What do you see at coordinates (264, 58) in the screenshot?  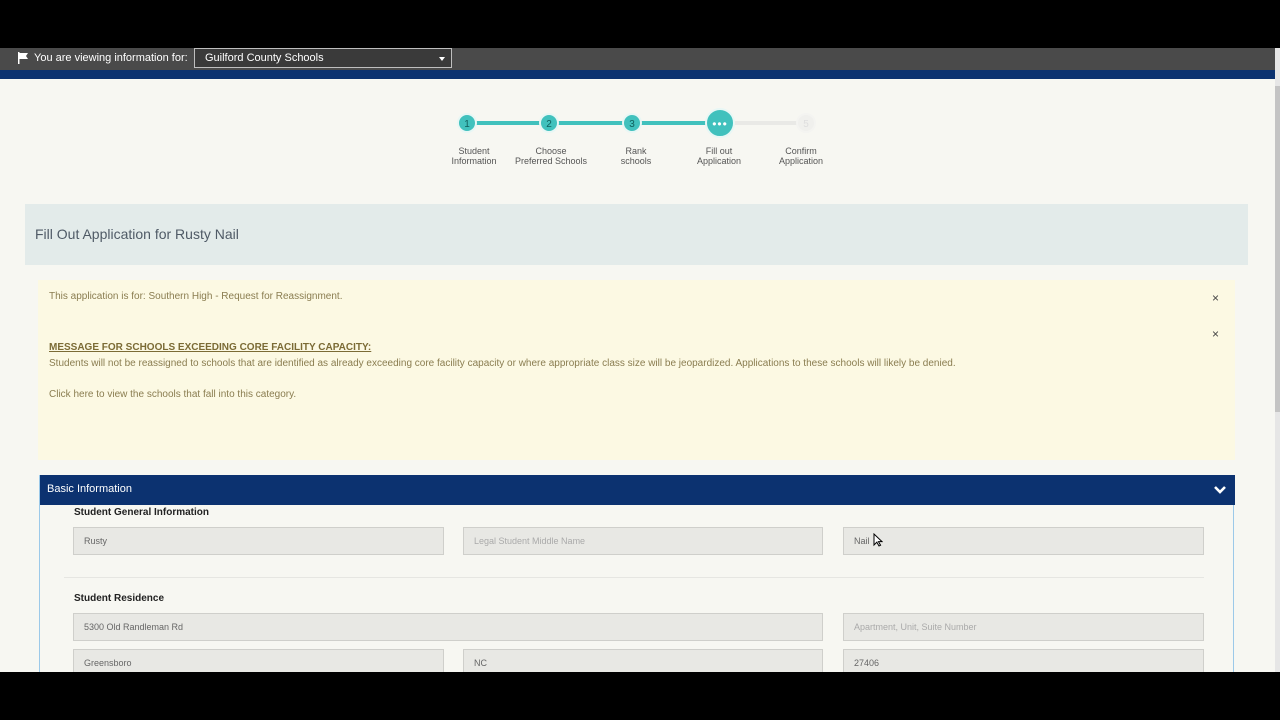 I see `district-select-value: Guilford County Schools` at bounding box center [264, 58].